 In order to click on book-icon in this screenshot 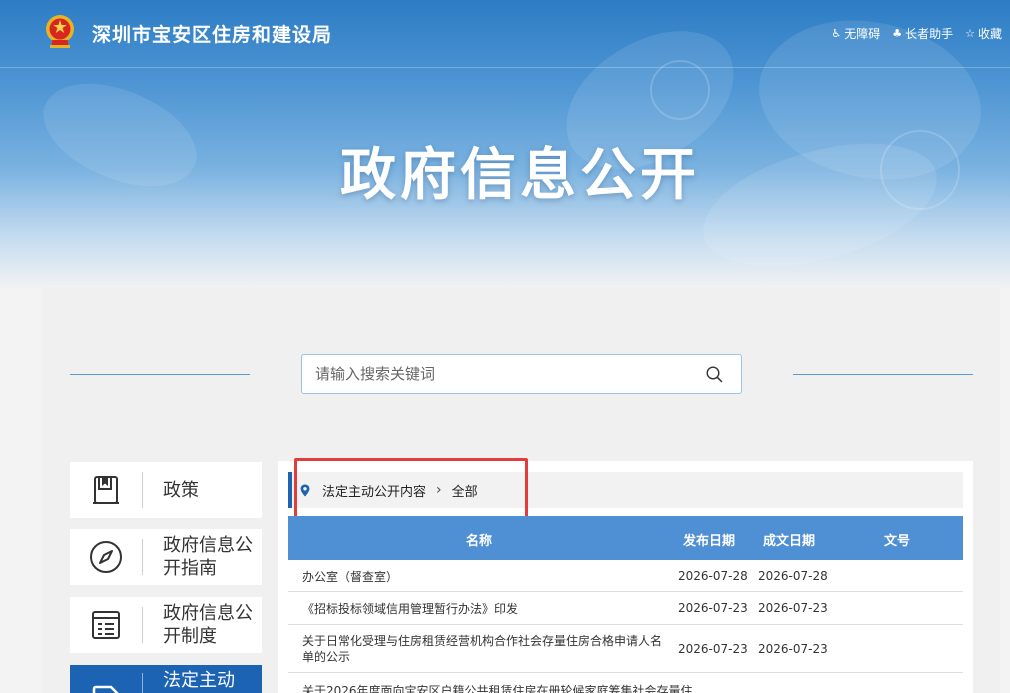, I will do `click(106, 490)`.